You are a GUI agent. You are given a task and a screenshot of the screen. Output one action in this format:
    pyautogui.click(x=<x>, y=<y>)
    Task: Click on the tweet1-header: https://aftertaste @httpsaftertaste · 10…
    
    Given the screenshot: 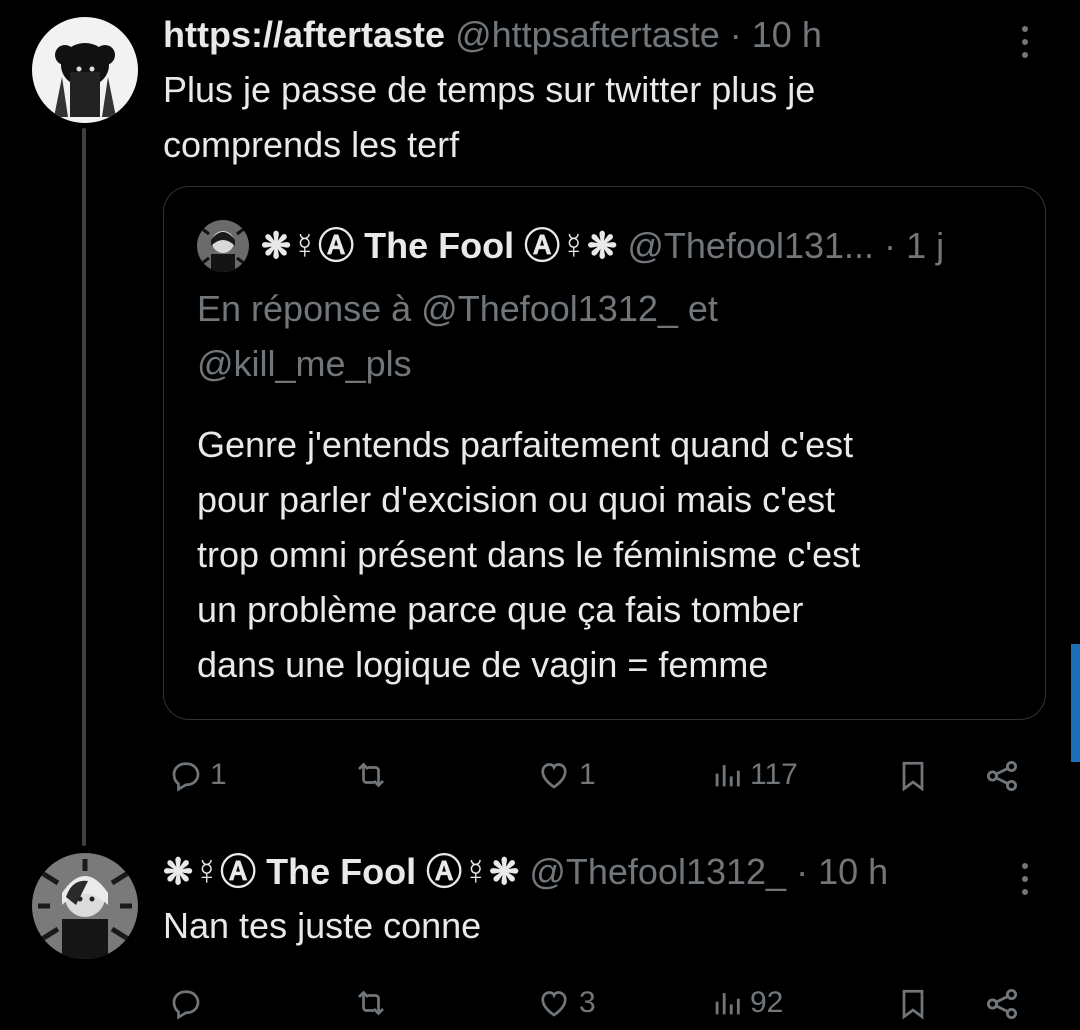 What is the action you would take?
    pyautogui.click(x=492, y=35)
    